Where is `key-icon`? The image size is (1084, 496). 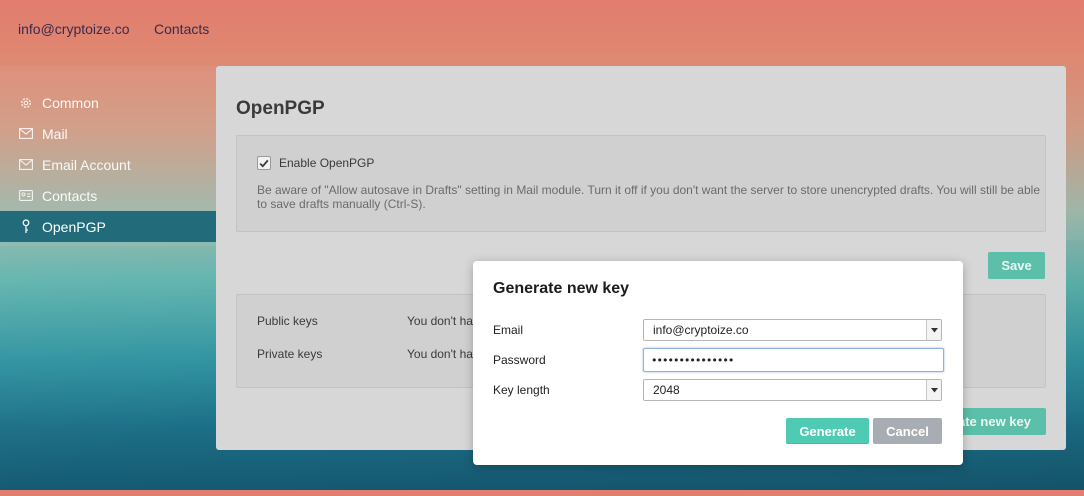 key-icon is located at coordinates (26, 226).